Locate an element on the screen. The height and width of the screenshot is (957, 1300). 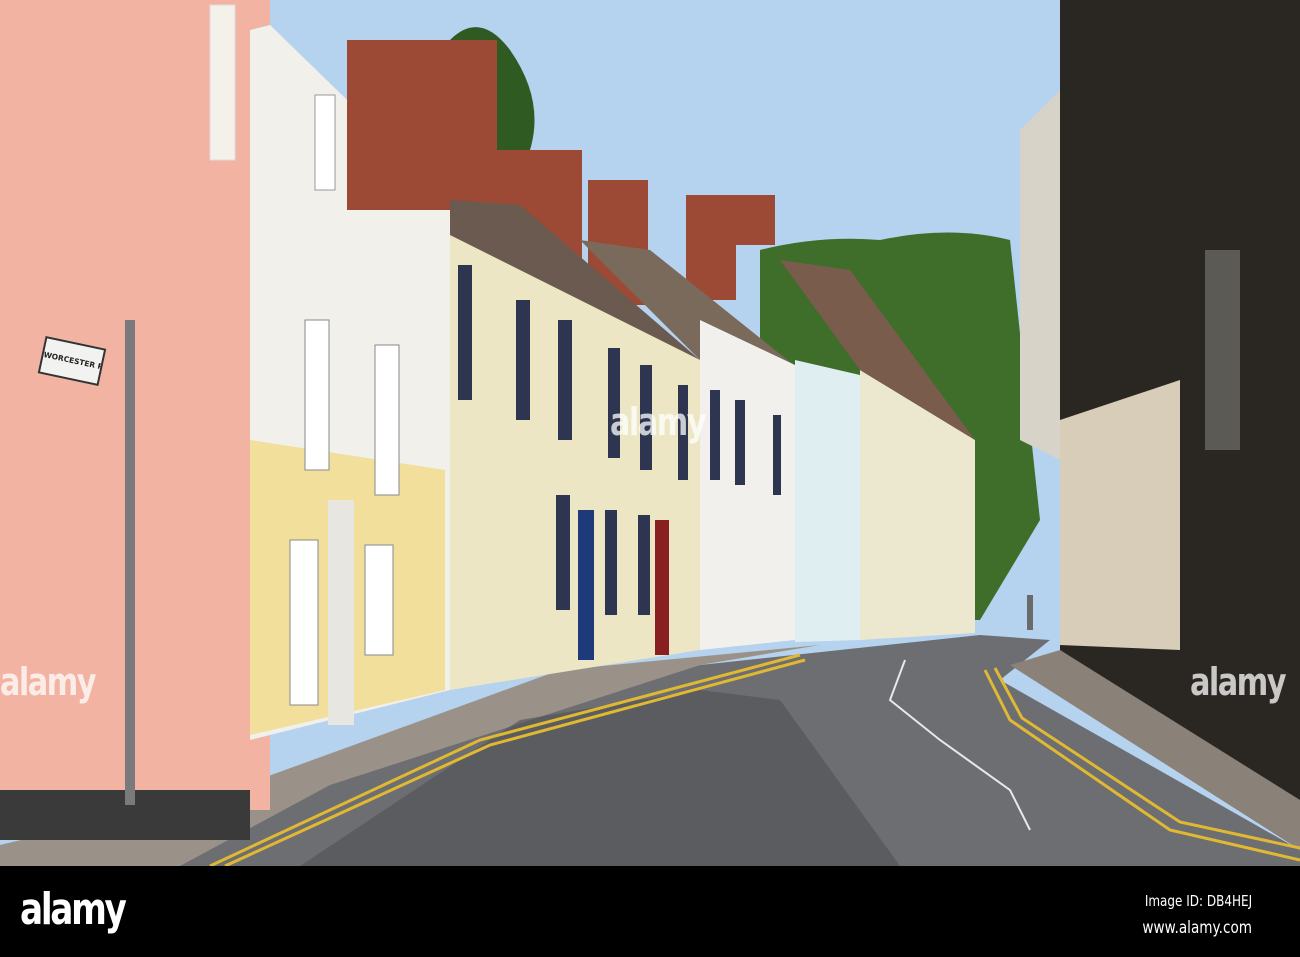
door is located at coordinates (341, 612).